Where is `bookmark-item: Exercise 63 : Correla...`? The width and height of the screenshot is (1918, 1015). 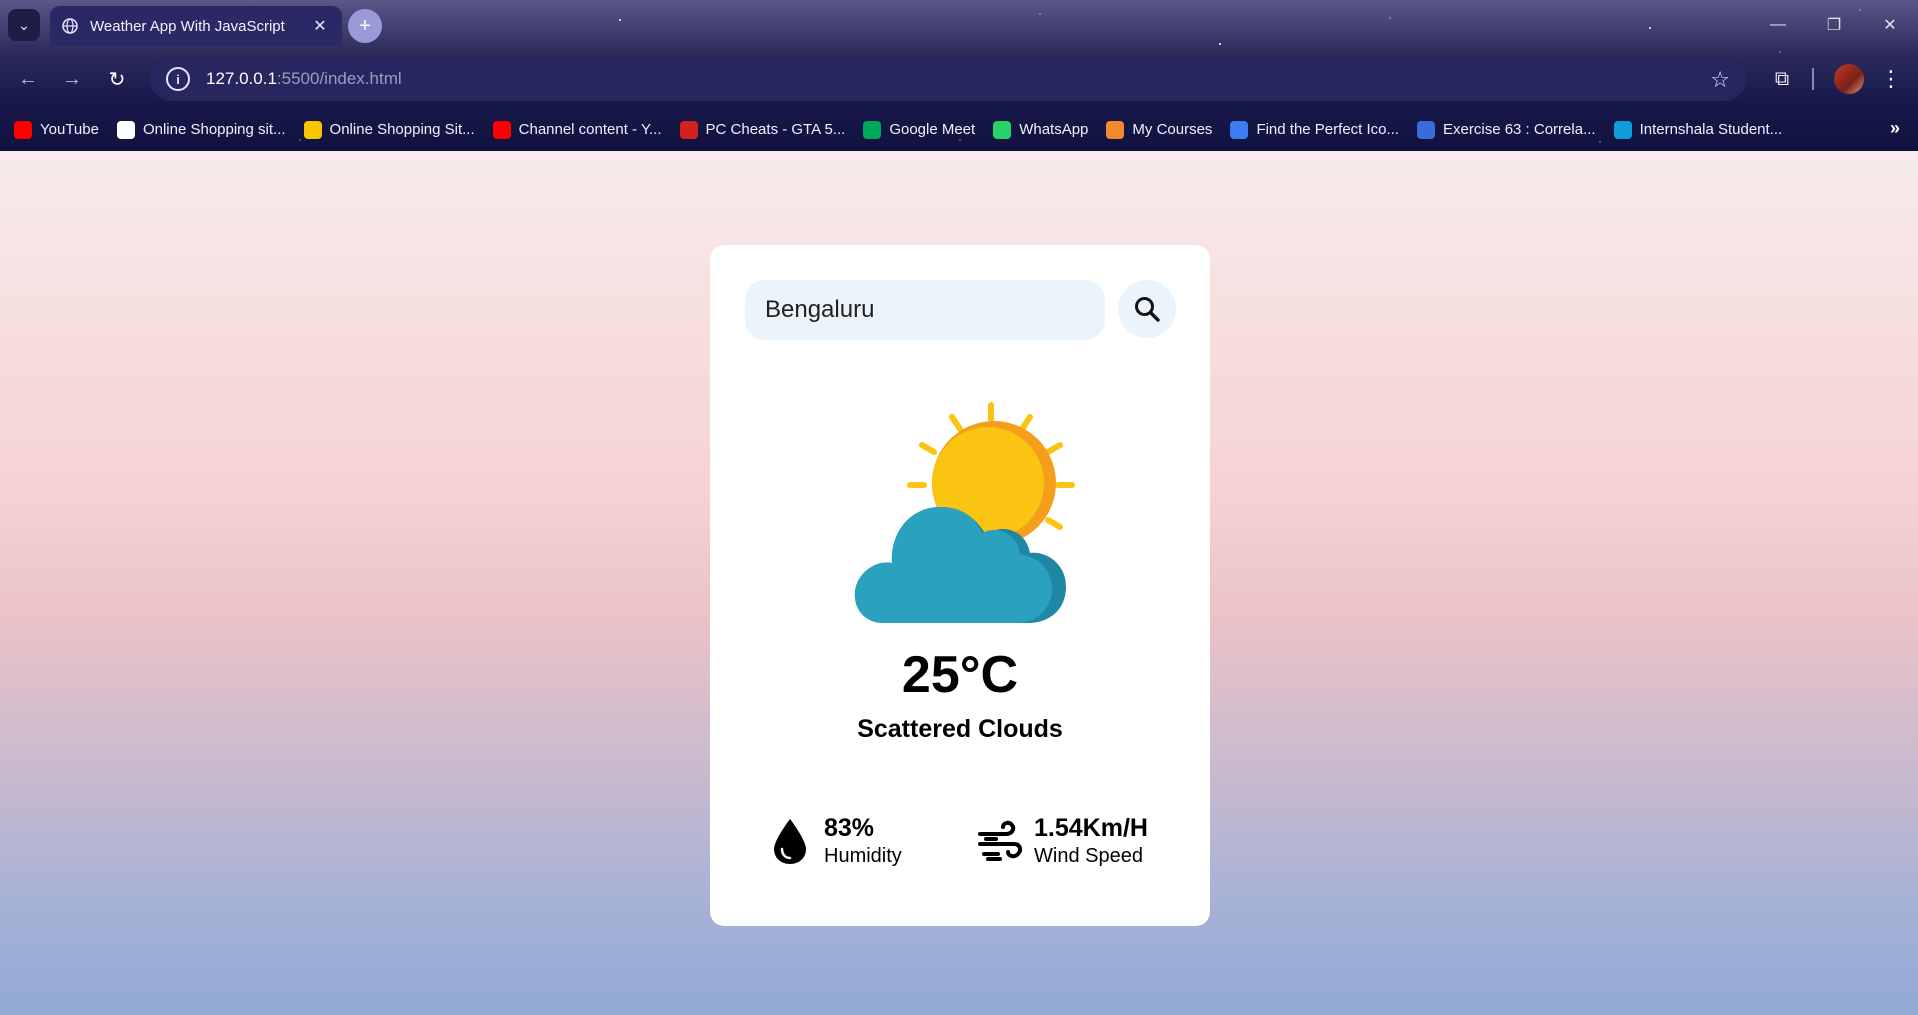
bookmark-item: Exercise 63 : Correla... is located at coordinates (1506, 129).